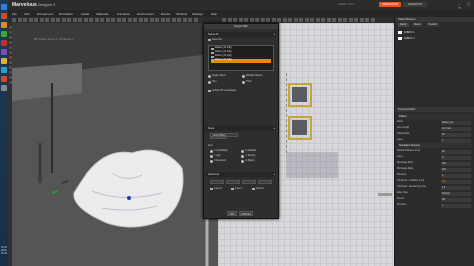 This screenshot has width=474, height=266. I want to click on menu-item: Edit, so click(26, 14).